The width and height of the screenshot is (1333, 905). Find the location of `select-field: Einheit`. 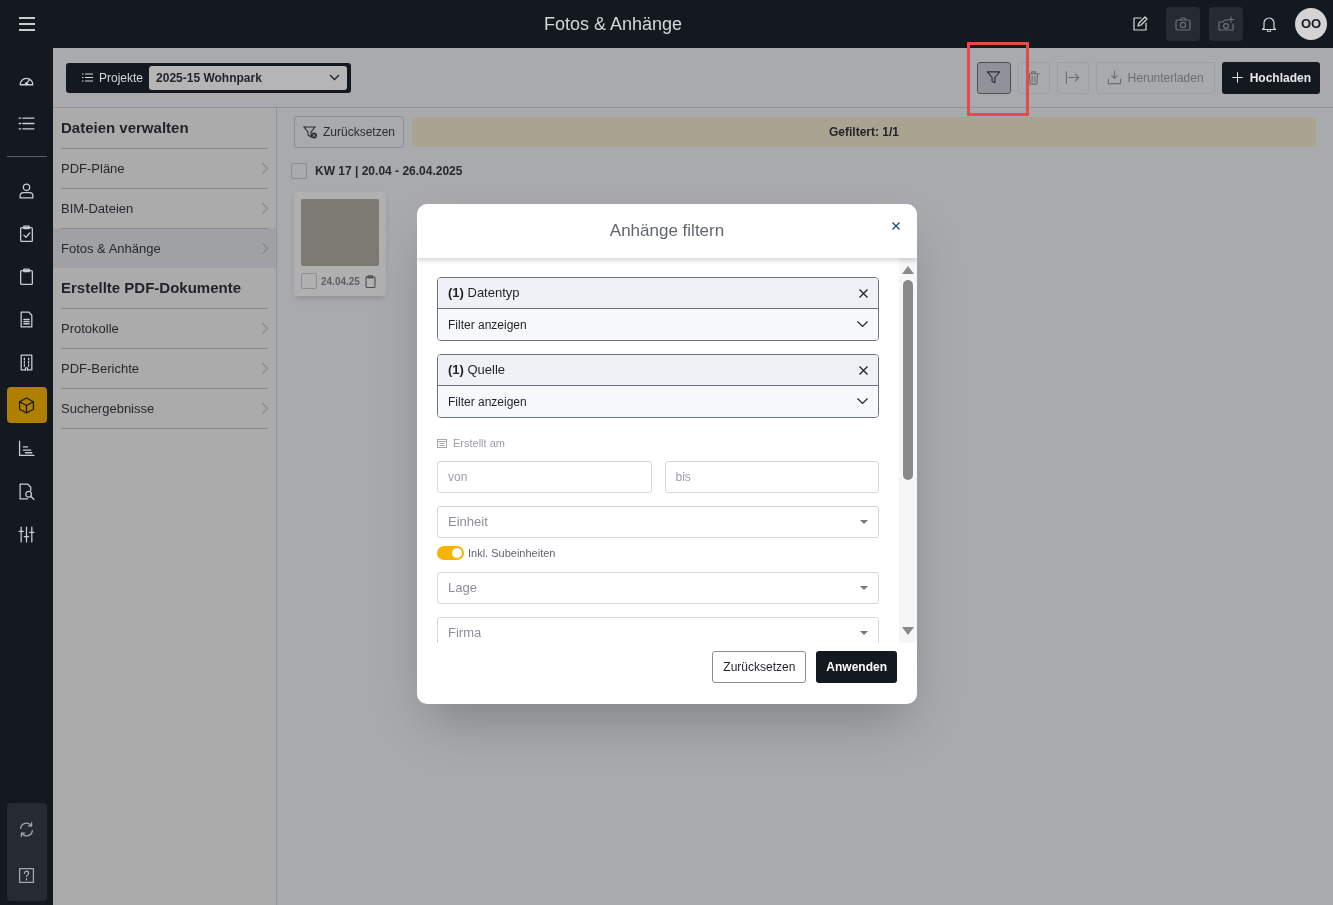

select-field: Einheit is located at coordinates (658, 521).